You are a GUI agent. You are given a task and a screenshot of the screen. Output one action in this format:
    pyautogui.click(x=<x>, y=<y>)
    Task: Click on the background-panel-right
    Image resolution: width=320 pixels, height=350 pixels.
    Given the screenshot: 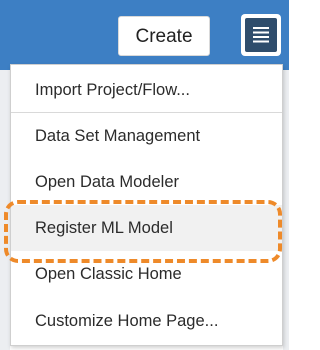 What is the action you would take?
    pyautogui.click(x=286, y=210)
    